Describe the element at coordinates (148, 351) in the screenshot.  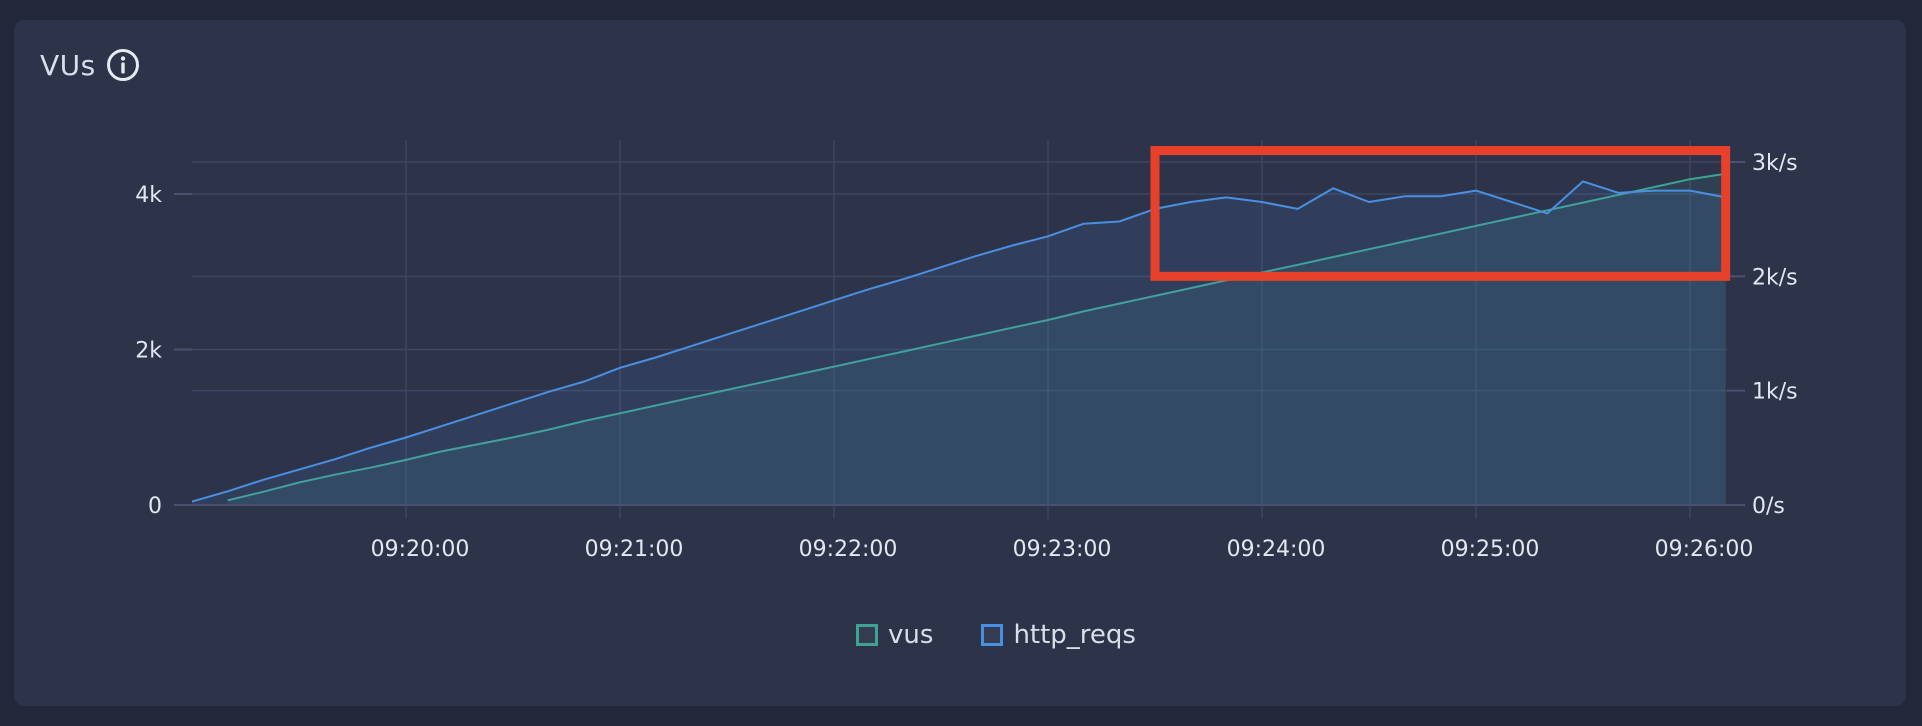
I see `left-tick-label: 2k` at that location.